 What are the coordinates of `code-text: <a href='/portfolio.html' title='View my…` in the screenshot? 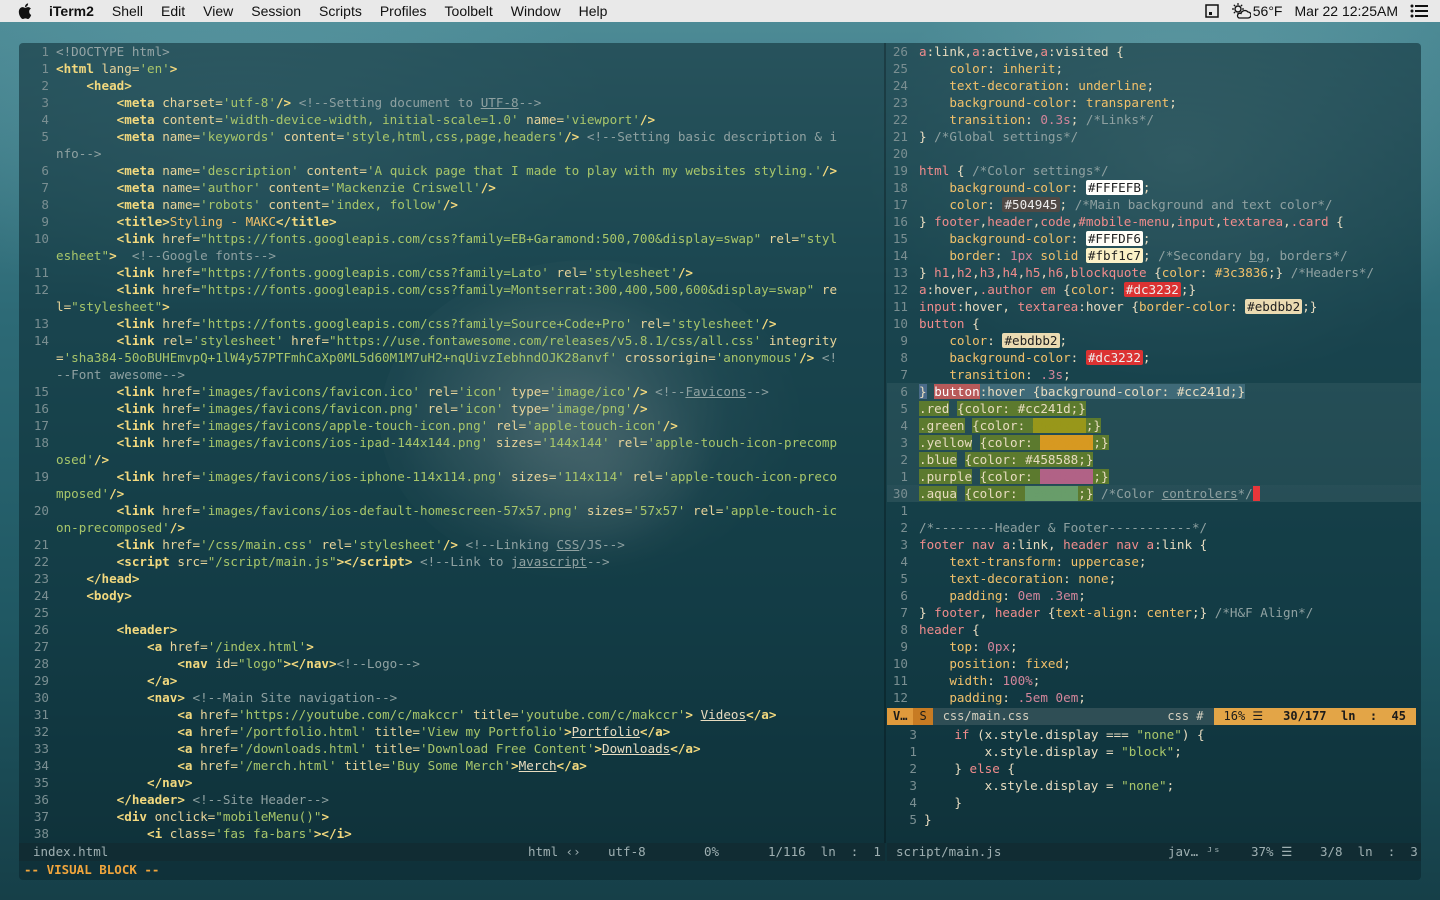 It's located at (363, 731).